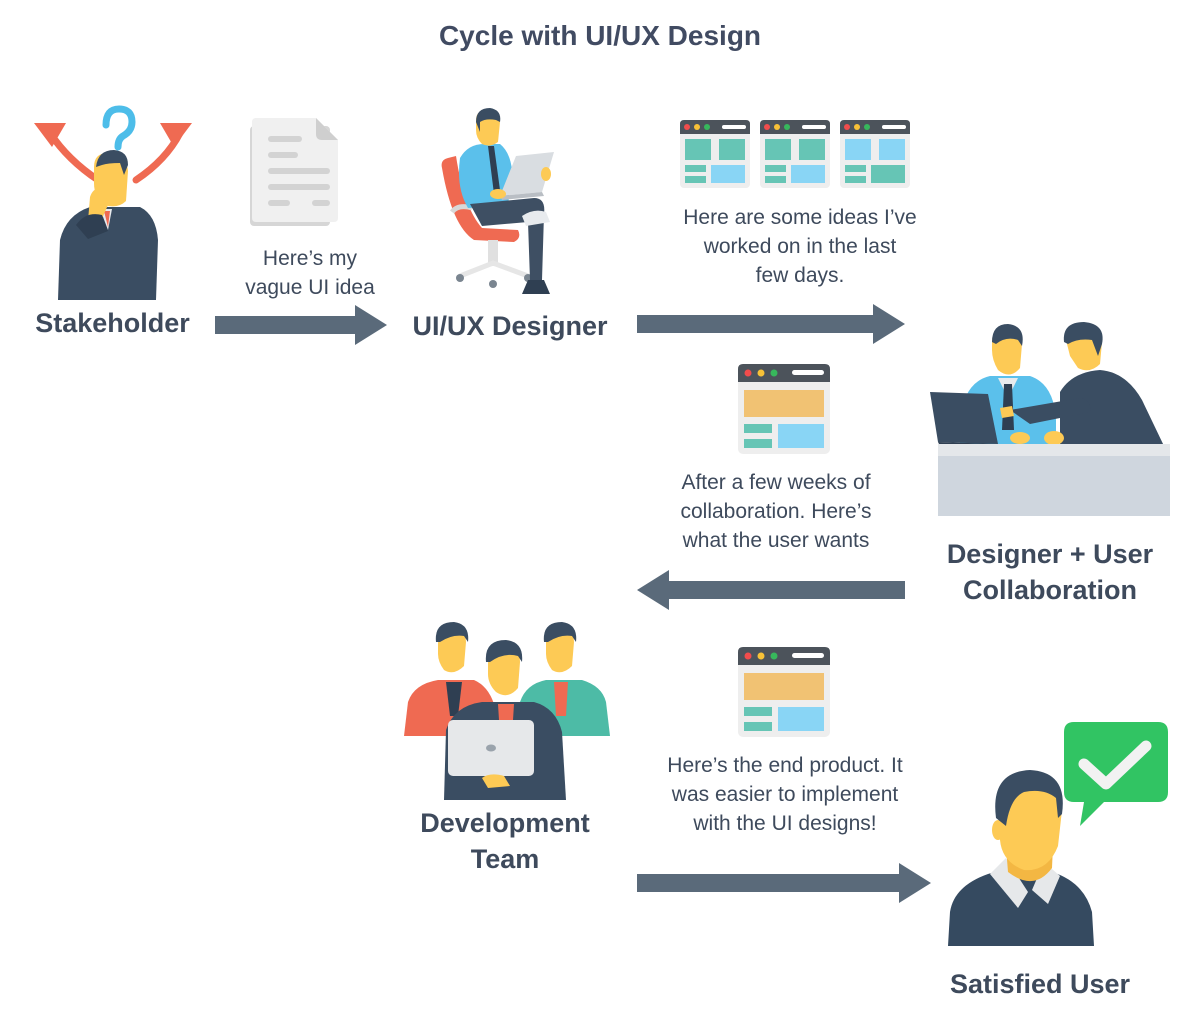 This screenshot has width=1200, height=1029. I want to click on edge-caption-line: worked on in the last, so click(800, 246).